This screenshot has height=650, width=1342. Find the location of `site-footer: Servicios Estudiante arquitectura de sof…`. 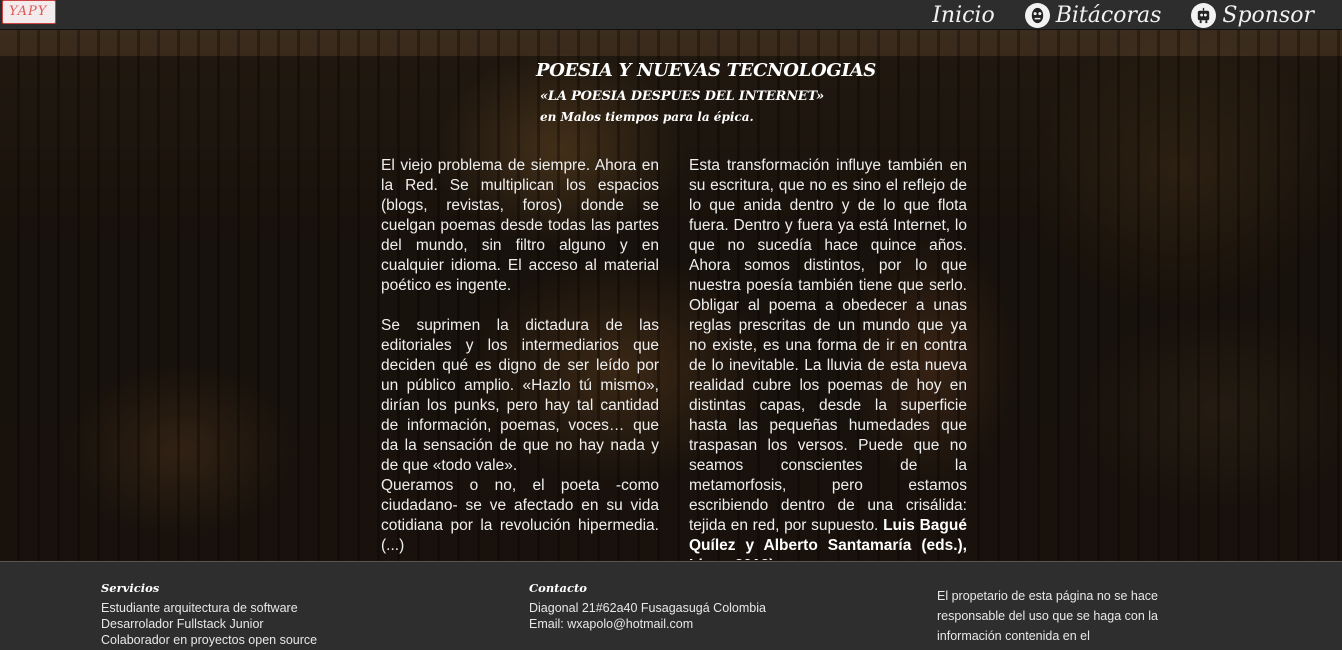

site-footer: Servicios Estudiante arquitectura de sof… is located at coordinates (671, 605).